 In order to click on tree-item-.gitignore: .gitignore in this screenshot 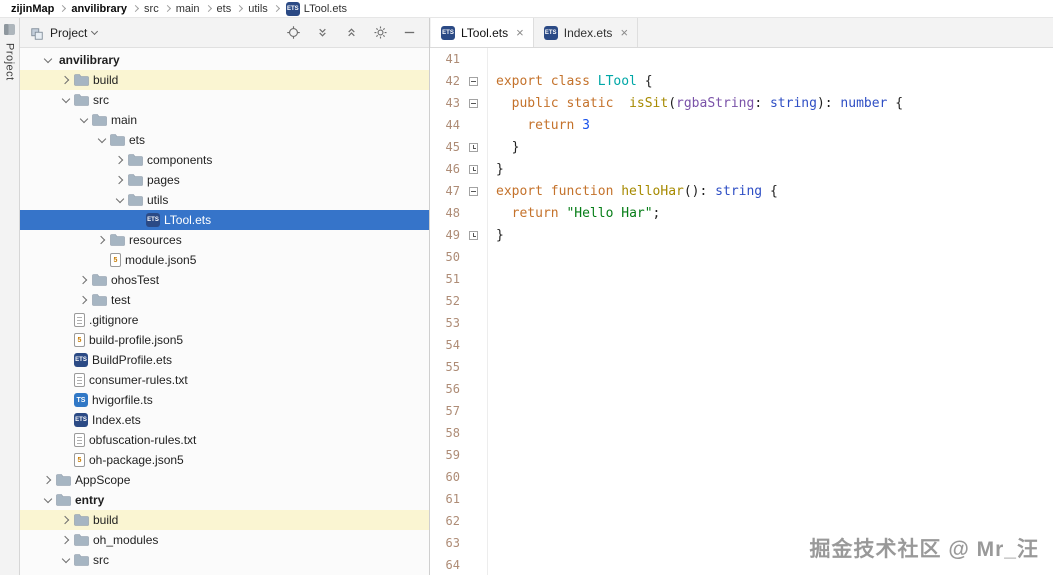, I will do `click(224, 320)`.